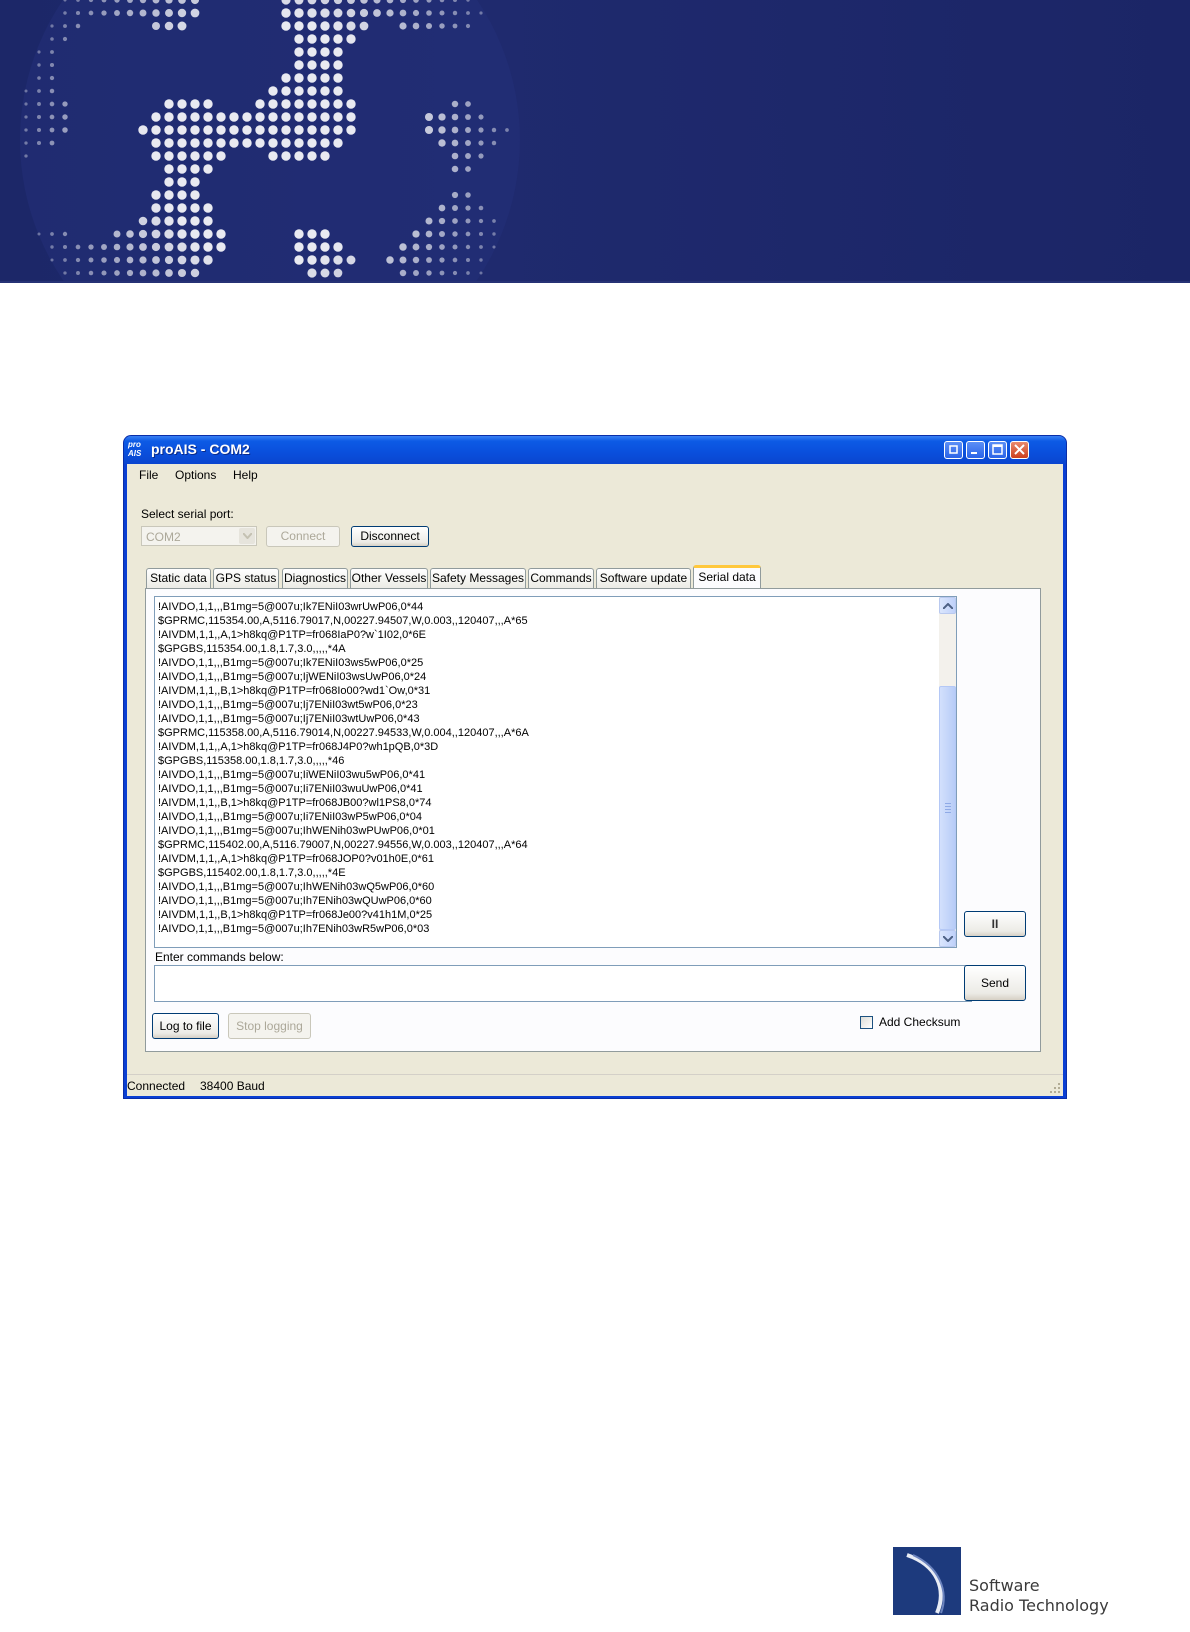 Image resolution: width=1190 pixels, height=1632 pixels. What do you see at coordinates (478, 578) in the screenshot?
I see `tab-safety-messages: Safety Messages` at bounding box center [478, 578].